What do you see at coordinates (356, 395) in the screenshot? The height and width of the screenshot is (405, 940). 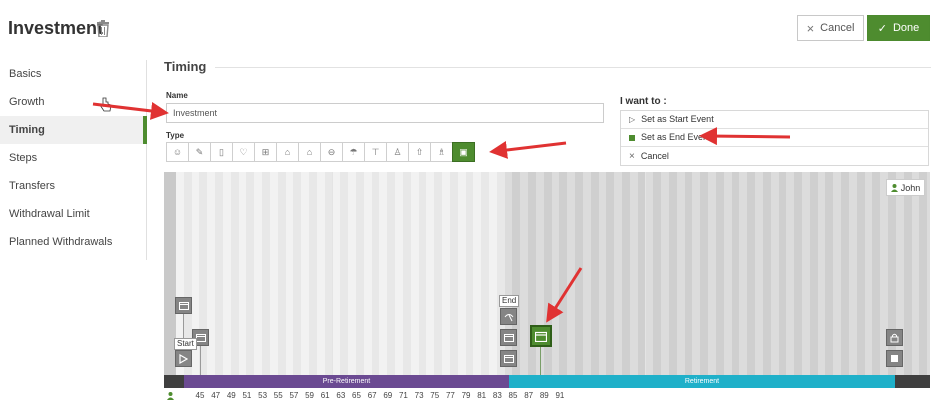 I see `age-tick: 65` at bounding box center [356, 395].